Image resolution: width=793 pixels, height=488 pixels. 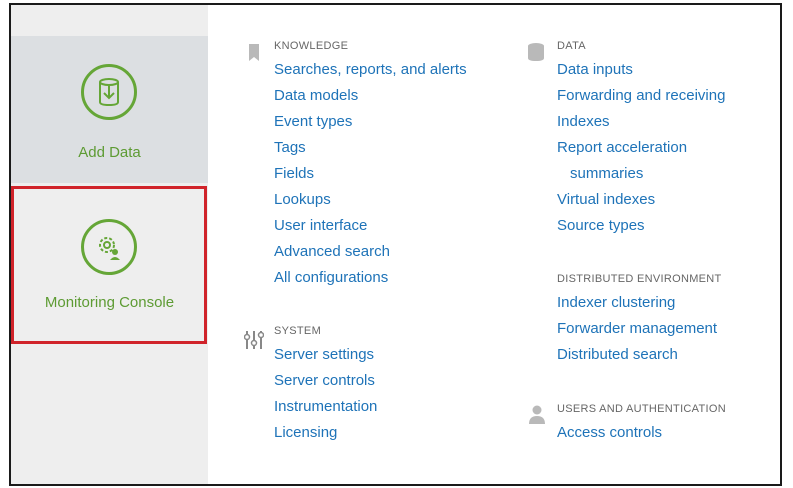 I want to click on system-heading: SYSTEM, so click(x=298, y=331).